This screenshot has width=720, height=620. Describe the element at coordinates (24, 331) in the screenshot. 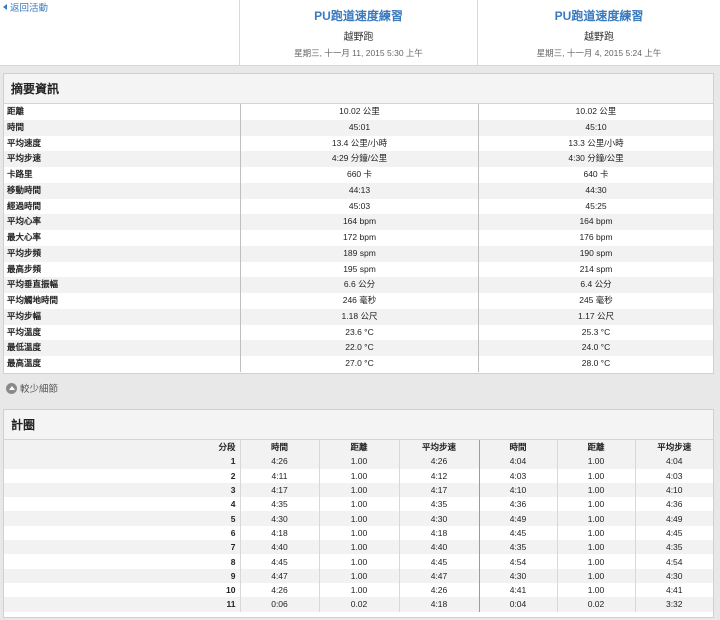

I see `summary-label: 平均溫度` at that location.